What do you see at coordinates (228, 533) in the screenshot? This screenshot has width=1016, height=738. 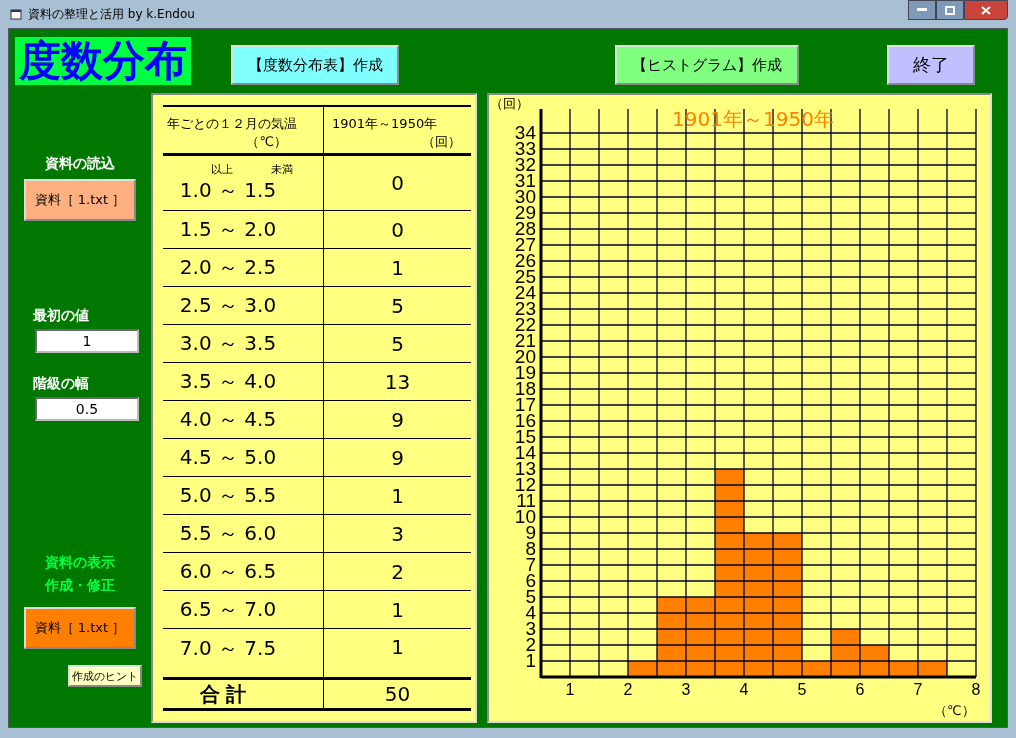 I see `range-cell: 5.5 ～ 6.0` at bounding box center [228, 533].